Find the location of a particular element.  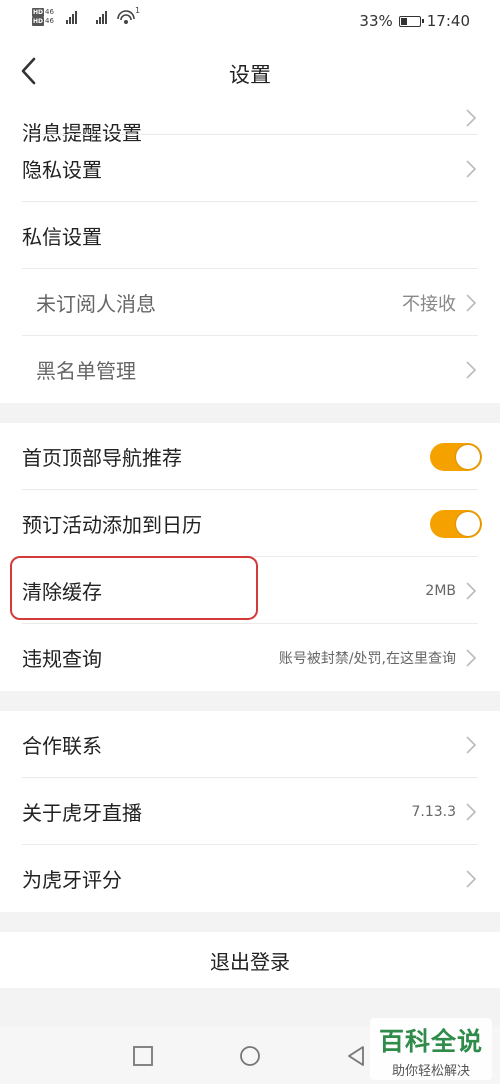

violation-label: 违规查询 is located at coordinates (62, 659).